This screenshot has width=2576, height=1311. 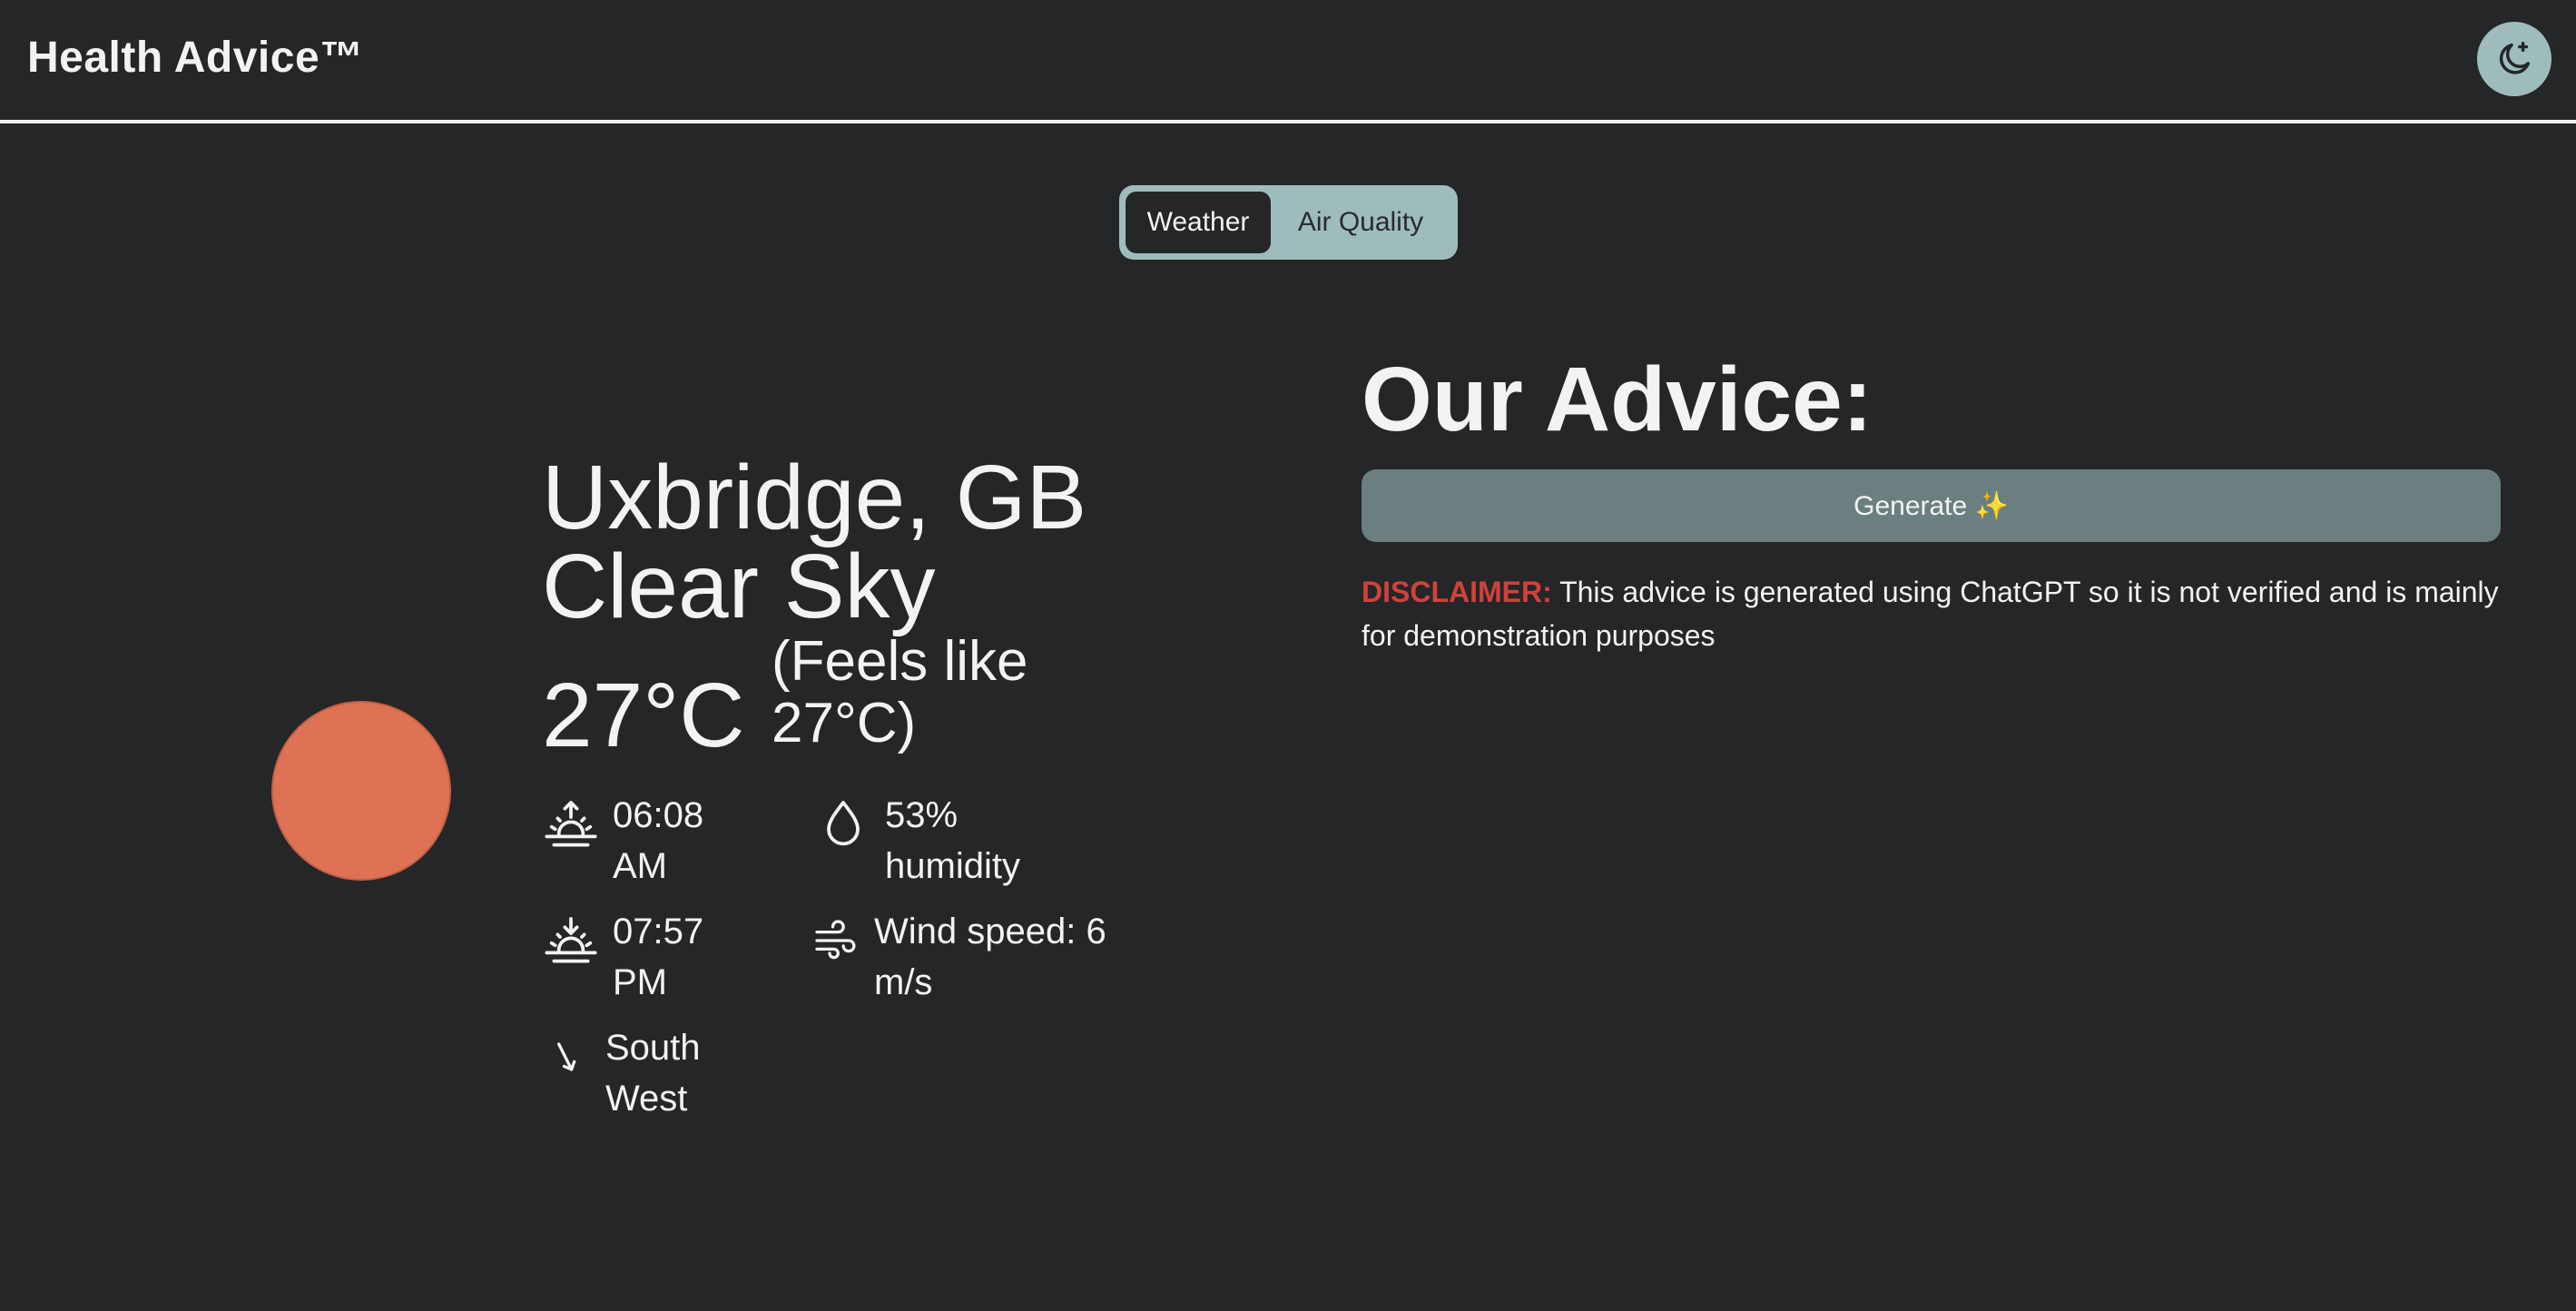 What do you see at coordinates (900, 692) in the screenshot?
I see `feels-like: (Feels like 27°C)` at bounding box center [900, 692].